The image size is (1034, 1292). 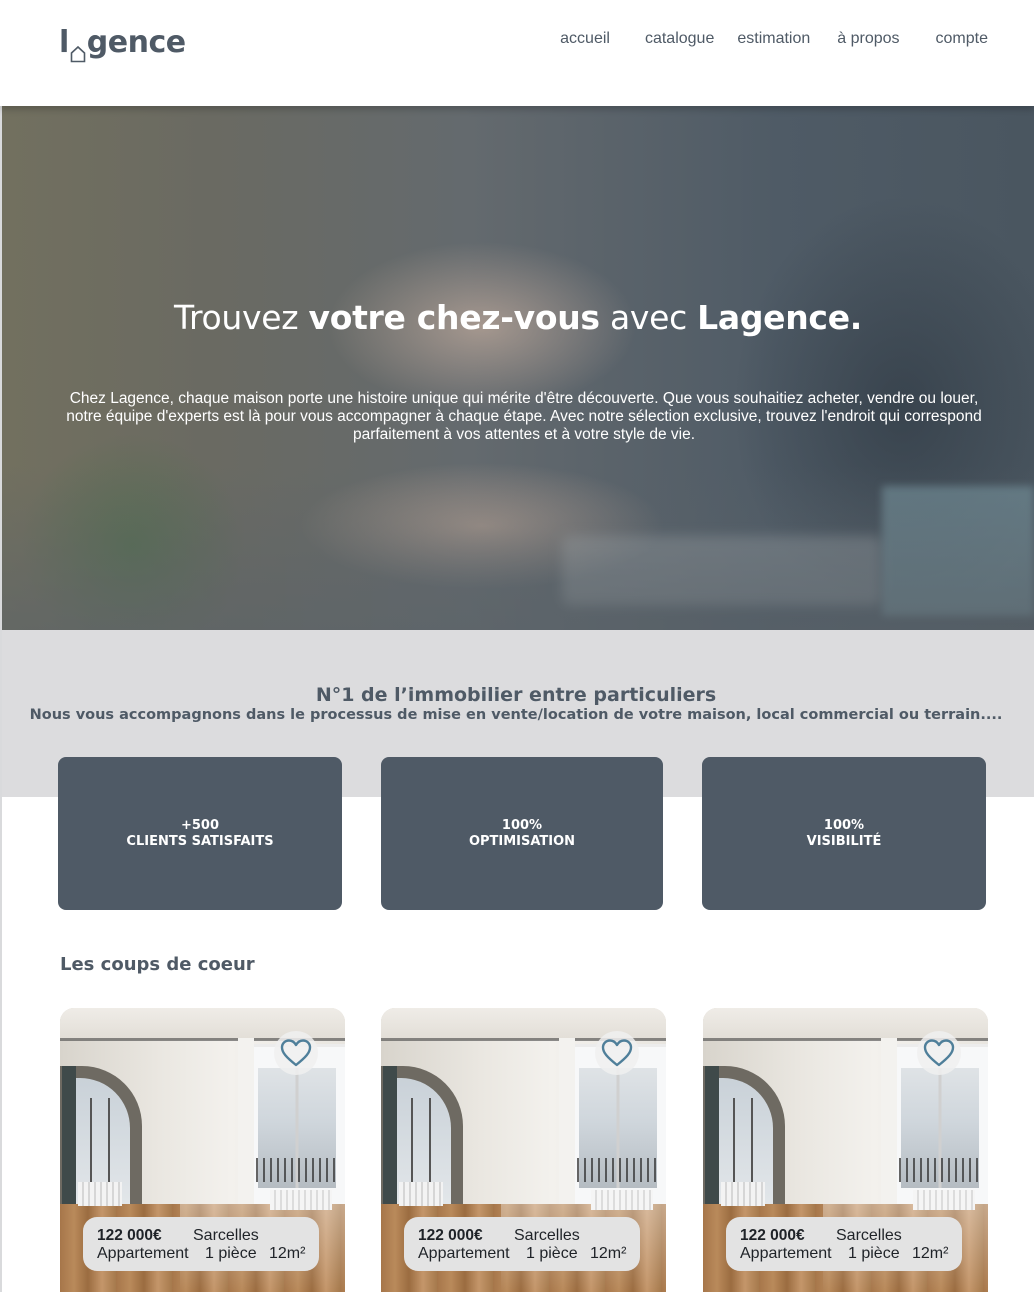 What do you see at coordinates (200, 825) in the screenshot?
I see `stat-value: +500` at bounding box center [200, 825].